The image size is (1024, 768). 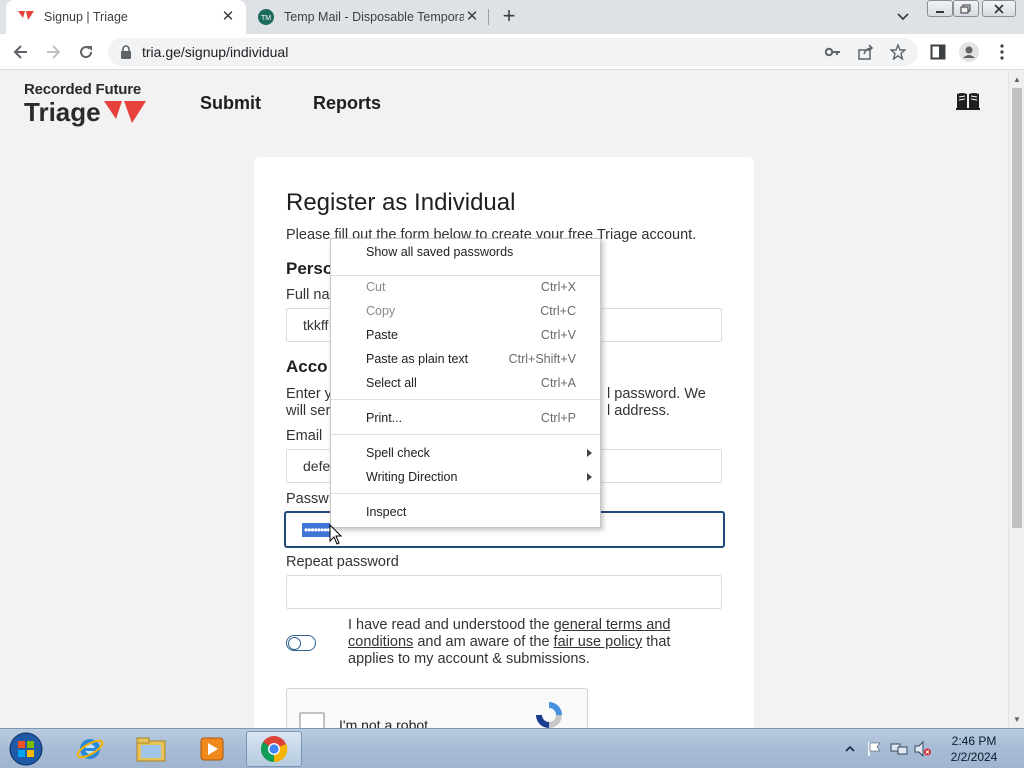 I want to click on docs-book-icon, so click(x=968, y=101).